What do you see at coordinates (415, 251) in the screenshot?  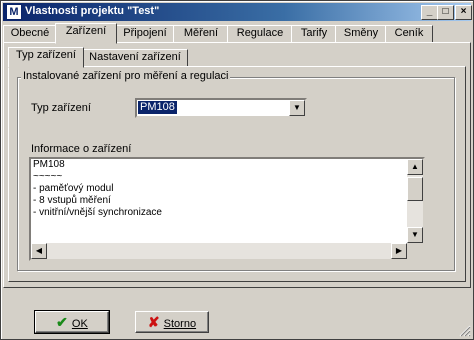 I see `scroll-corner` at bounding box center [415, 251].